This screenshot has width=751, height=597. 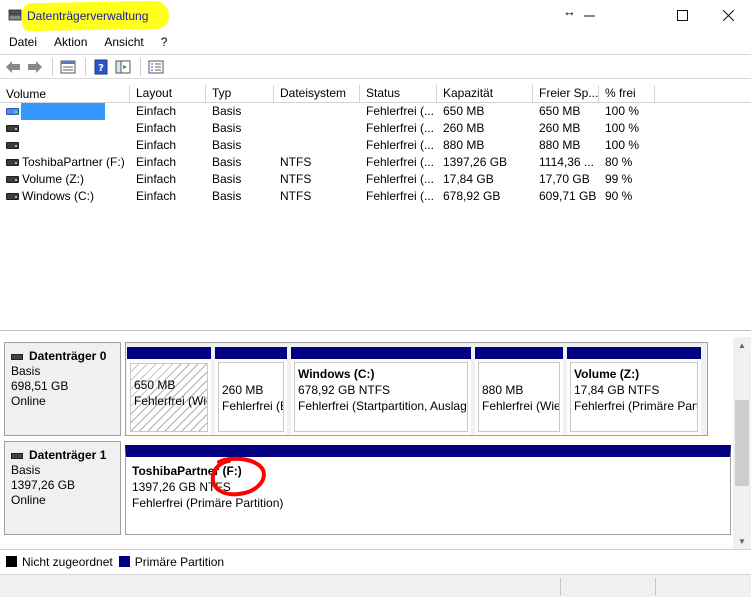 What do you see at coordinates (464, 145) in the screenshot?
I see `cell-capacity: 880 MB` at bounding box center [464, 145].